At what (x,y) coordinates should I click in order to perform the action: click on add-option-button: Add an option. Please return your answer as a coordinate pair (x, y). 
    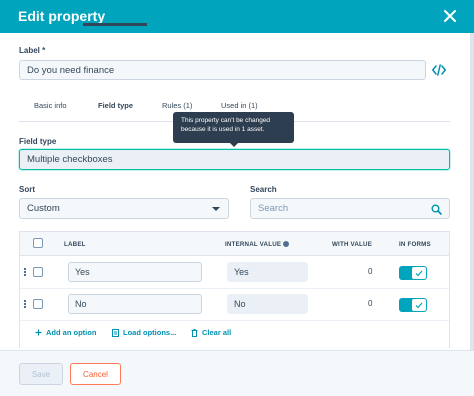
    Looking at the image, I should click on (65, 332).